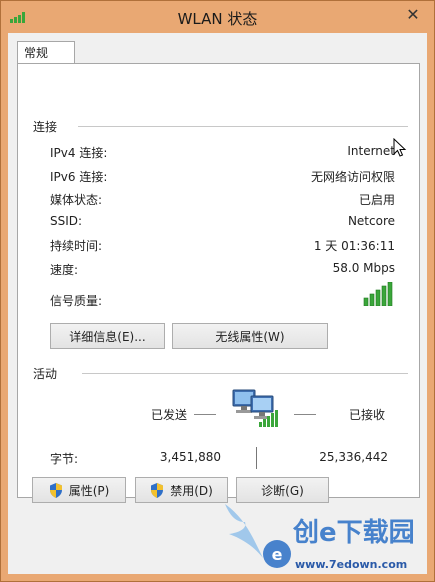  Describe the element at coordinates (191, 490) in the screenshot. I see `disable-button-label: 禁用(D)` at that location.